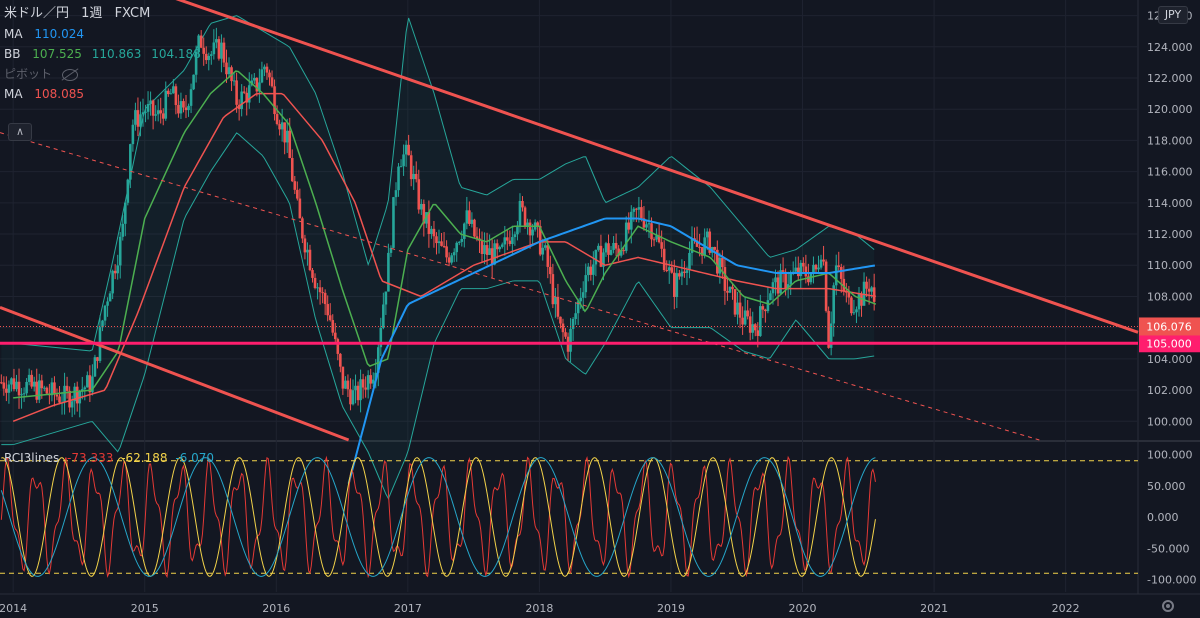 This screenshot has width=1200, height=618. Describe the element at coordinates (105, 54) in the screenshot. I see `legend-bb: BB 107.525 110.863 104.188` at that location.